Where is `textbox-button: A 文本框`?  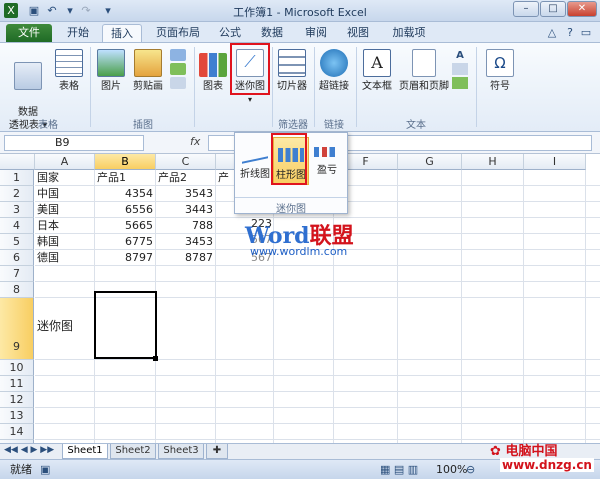 textbox-button: A 文本框 is located at coordinates (377, 71).